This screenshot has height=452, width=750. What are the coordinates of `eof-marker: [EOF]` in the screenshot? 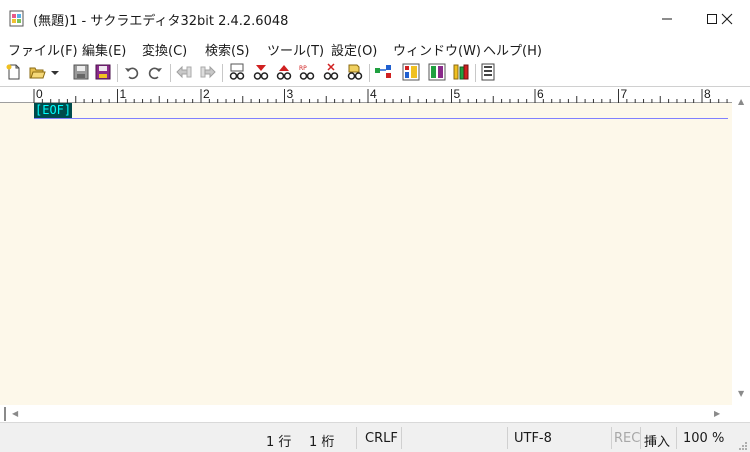 It's located at (53, 110).